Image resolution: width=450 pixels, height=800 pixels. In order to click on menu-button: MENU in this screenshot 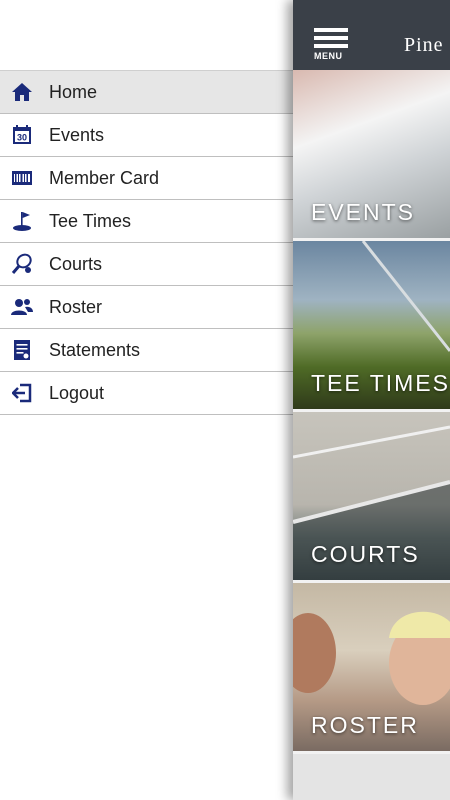, I will do `click(332, 46)`.